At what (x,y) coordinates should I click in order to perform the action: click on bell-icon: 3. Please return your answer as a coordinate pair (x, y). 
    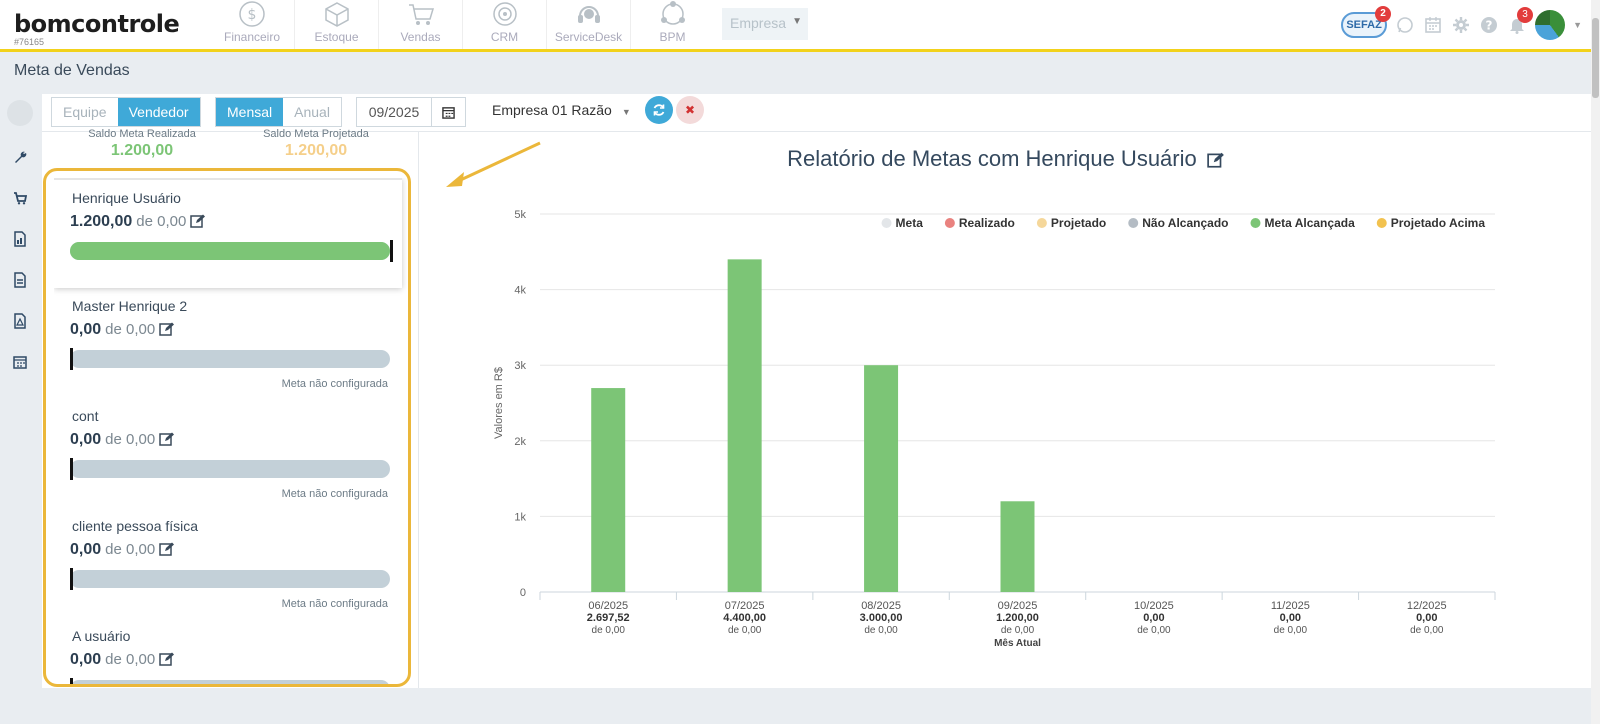
    Looking at the image, I should click on (1520, 21).